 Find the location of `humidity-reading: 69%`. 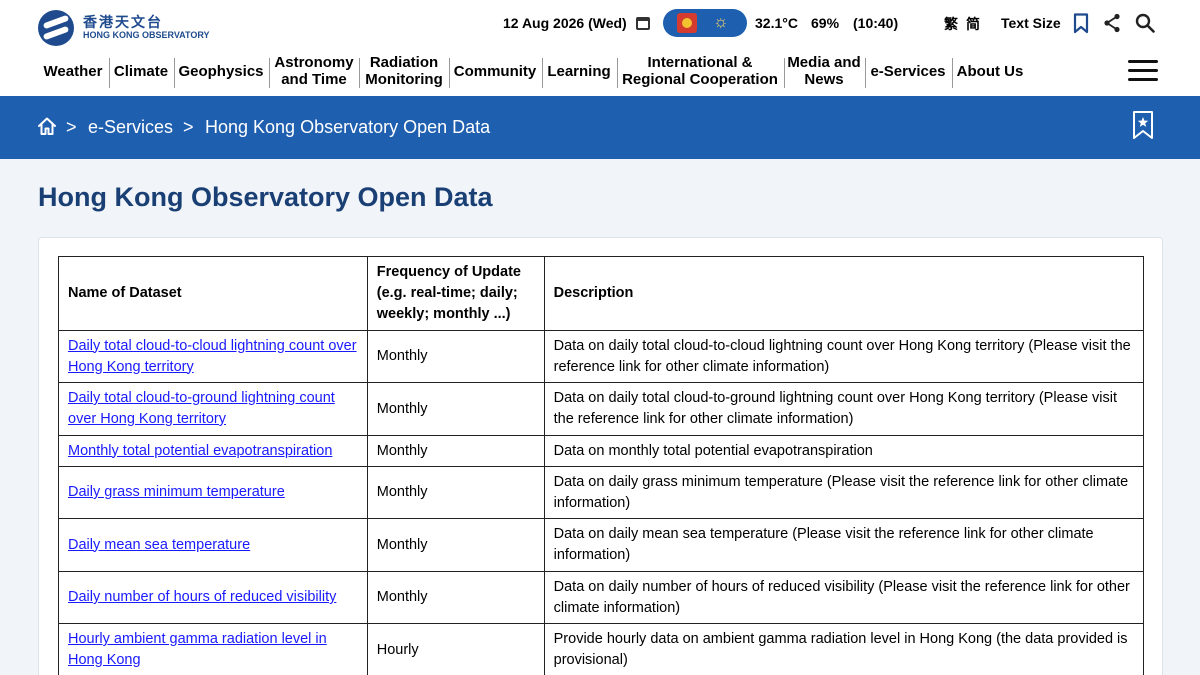

humidity-reading: 69% is located at coordinates (825, 23).